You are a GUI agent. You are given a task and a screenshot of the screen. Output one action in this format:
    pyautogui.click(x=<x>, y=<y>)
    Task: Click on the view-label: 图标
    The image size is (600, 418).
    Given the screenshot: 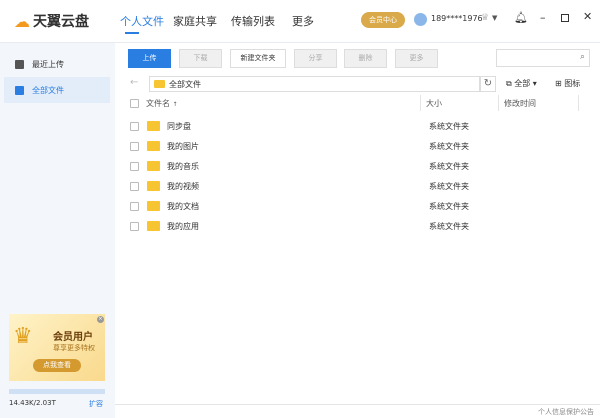 What is the action you would take?
    pyautogui.click(x=572, y=83)
    